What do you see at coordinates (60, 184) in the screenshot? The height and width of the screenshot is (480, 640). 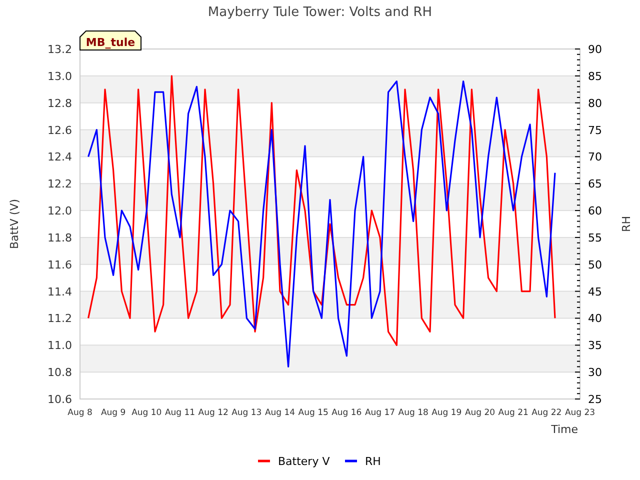 I see `y-tick-label: 12.2` at bounding box center [60, 184].